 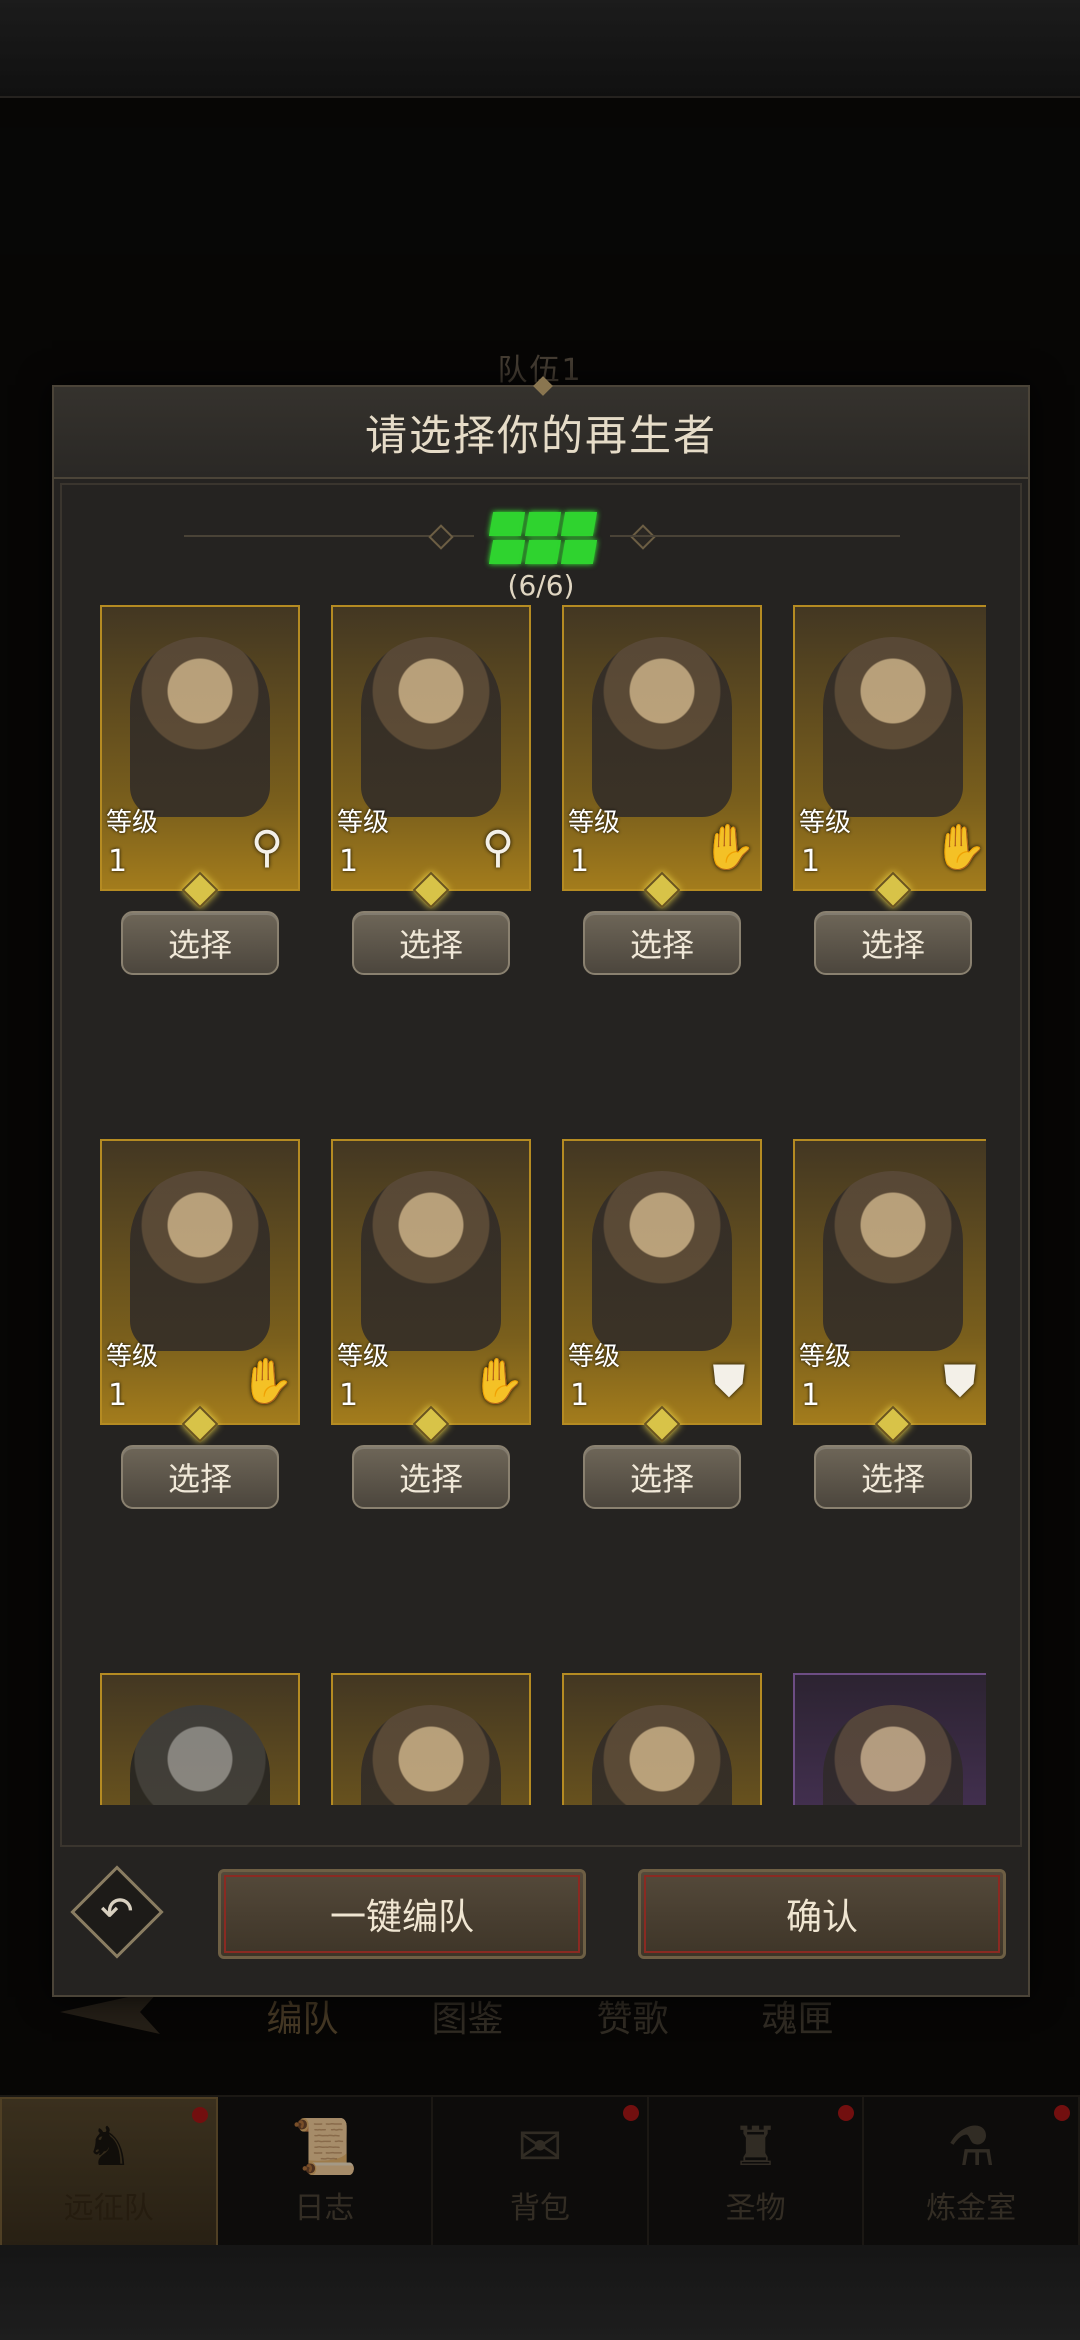 I want to click on background-tabs: 编队 图鉴 赞歌 魂匣, so click(x=540, y=2025).